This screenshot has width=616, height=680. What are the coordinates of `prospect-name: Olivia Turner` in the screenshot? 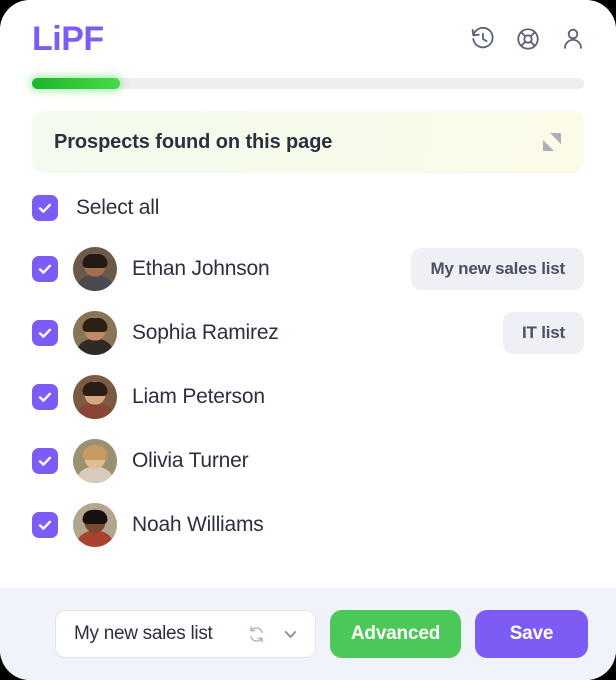 It's located at (190, 460).